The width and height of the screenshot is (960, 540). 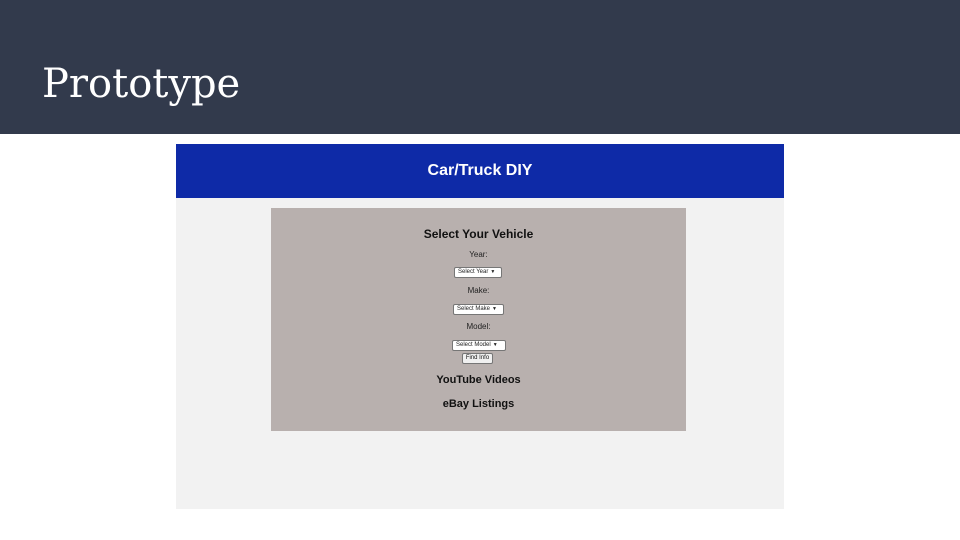 I want to click on slide-title: Prototype, so click(x=141, y=84).